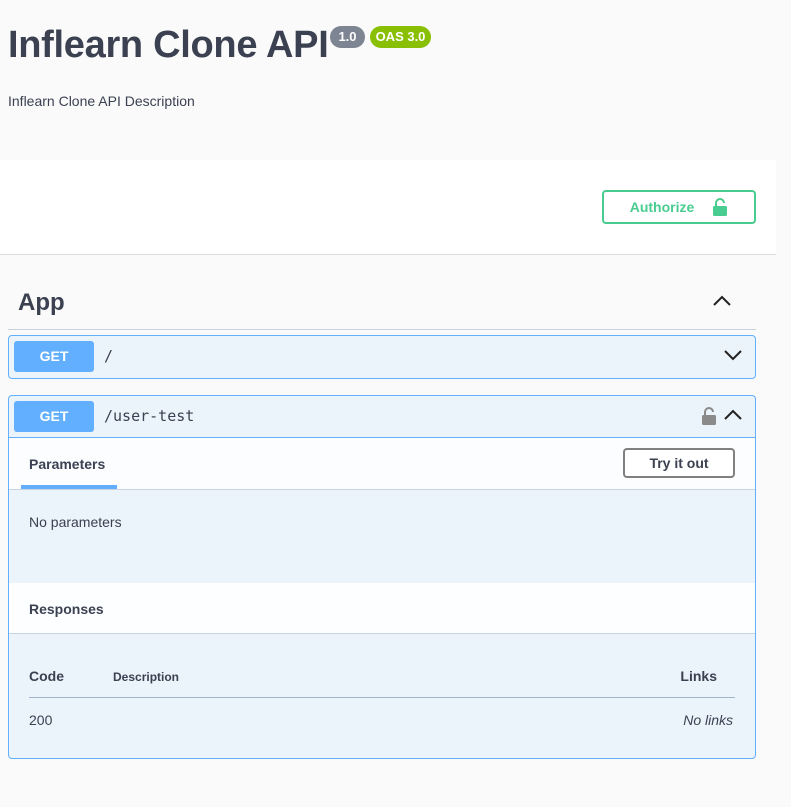  I want to click on tag-name: App, so click(41, 302).